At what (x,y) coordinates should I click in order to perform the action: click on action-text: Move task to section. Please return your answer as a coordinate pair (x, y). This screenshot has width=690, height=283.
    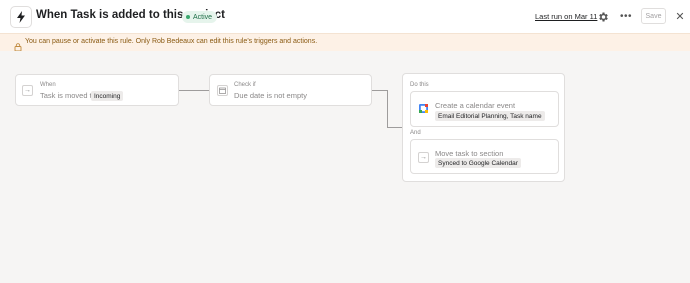
    Looking at the image, I should click on (469, 153).